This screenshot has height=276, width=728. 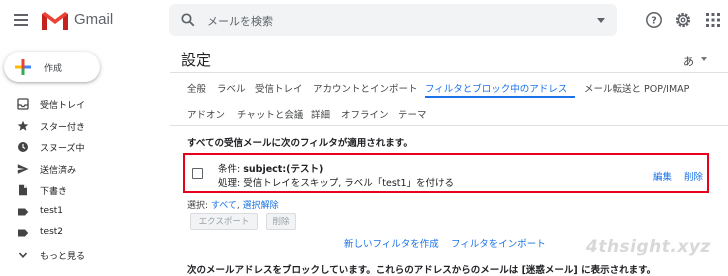 I want to click on criteria-value: subject:(テスト), so click(x=283, y=169).